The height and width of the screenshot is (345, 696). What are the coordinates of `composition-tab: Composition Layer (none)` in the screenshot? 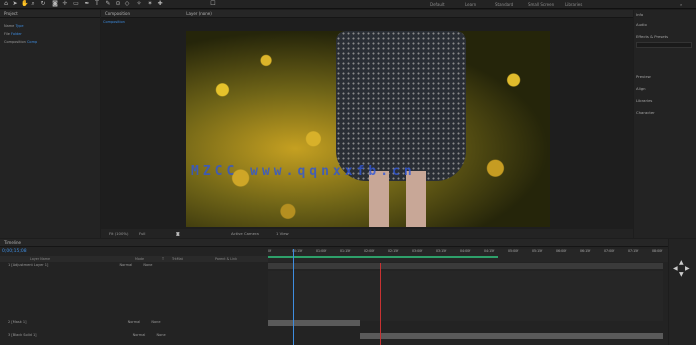 It's located at (367, 14).